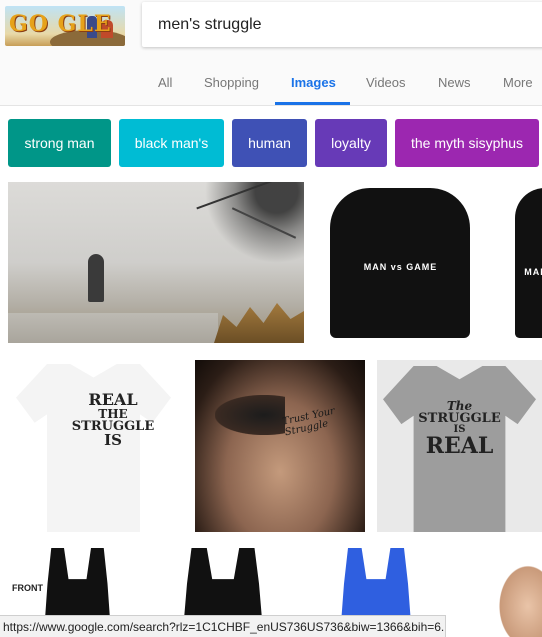 This screenshot has height=637, width=542. I want to click on active-tab-indicator, so click(312, 103).